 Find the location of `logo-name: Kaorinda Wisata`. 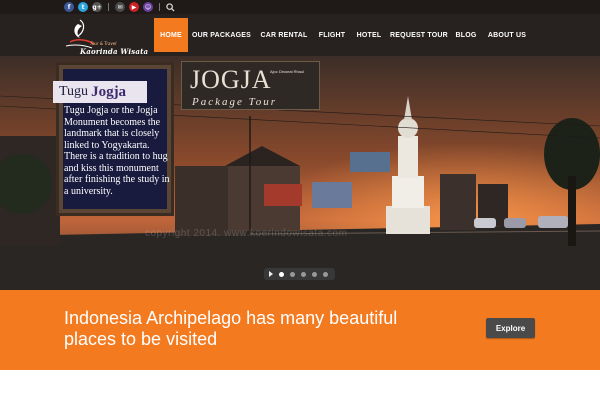

logo-name: Kaorinda Wisata is located at coordinates (114, 51).